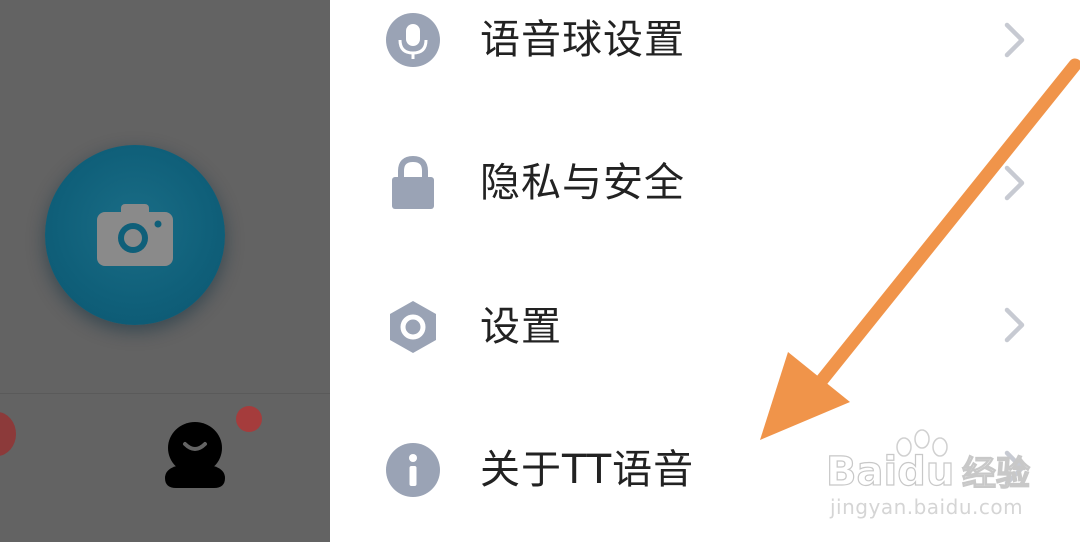  What do you see at coordinates (413, 327) in the screenshot?
I see `hexagon-gear-icon` at bounding box center [413, 327].